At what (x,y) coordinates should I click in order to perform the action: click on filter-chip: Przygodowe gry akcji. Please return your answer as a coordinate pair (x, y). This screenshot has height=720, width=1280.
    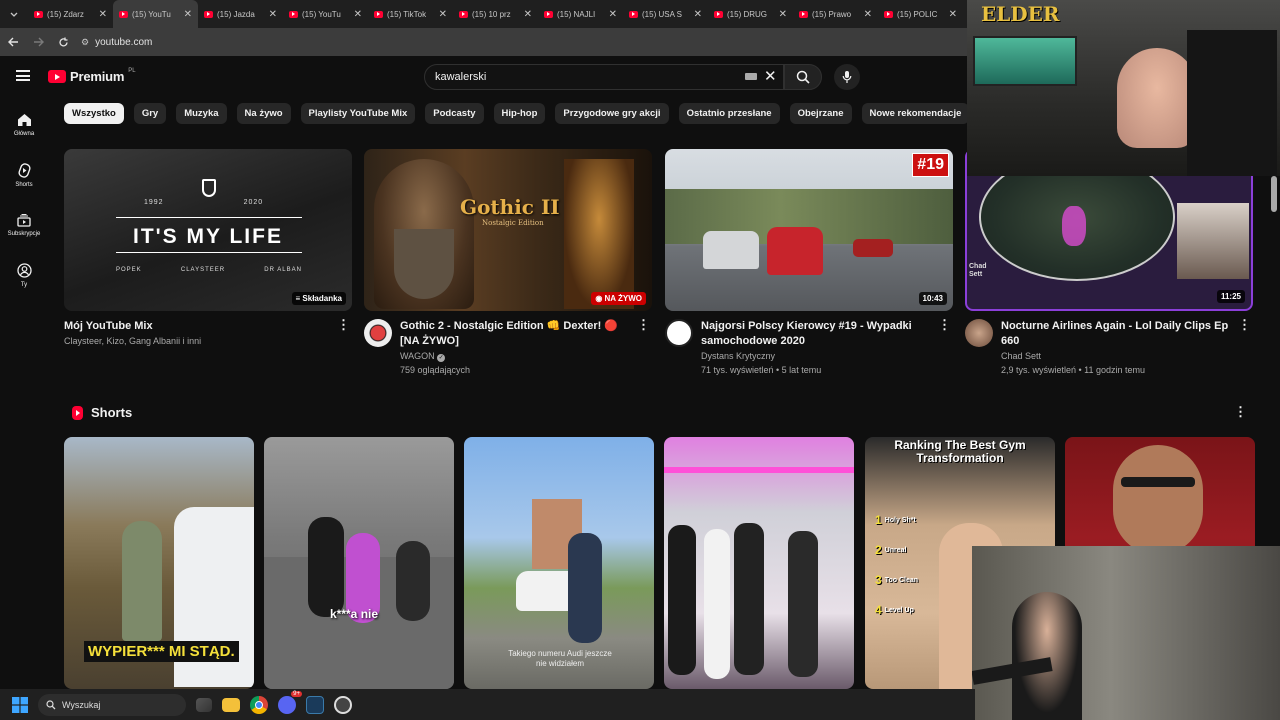
    Looking at the image, I should click on (612, 113).